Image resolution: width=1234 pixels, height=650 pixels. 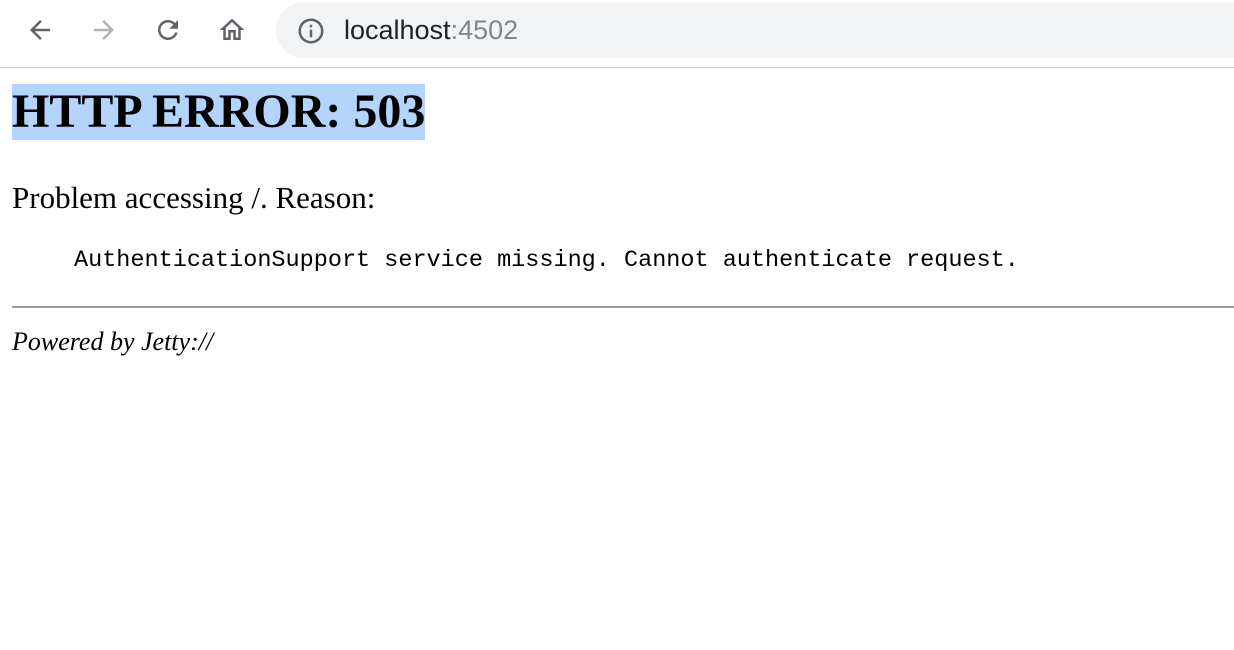 I want to click on forward-button, so click(x=104, y=30).